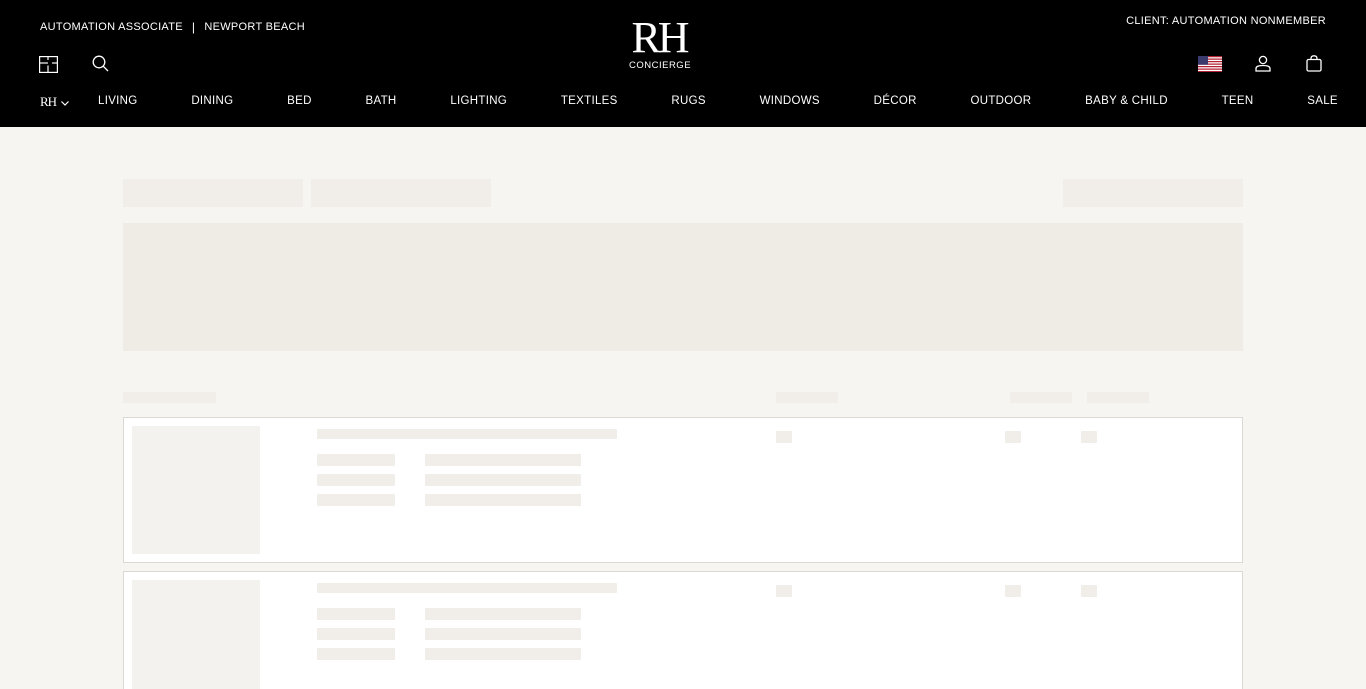  I want to click on skeleton-line-item, so click(683, 630).